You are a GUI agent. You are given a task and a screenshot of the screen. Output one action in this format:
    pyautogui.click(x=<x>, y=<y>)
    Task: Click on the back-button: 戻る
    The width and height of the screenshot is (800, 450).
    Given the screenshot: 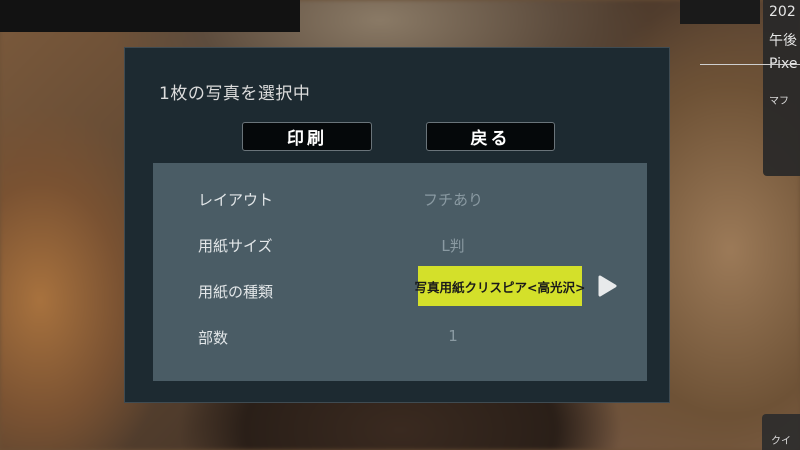 What is the action you would take?
    pyautogui.click(x=490, y=136)
    